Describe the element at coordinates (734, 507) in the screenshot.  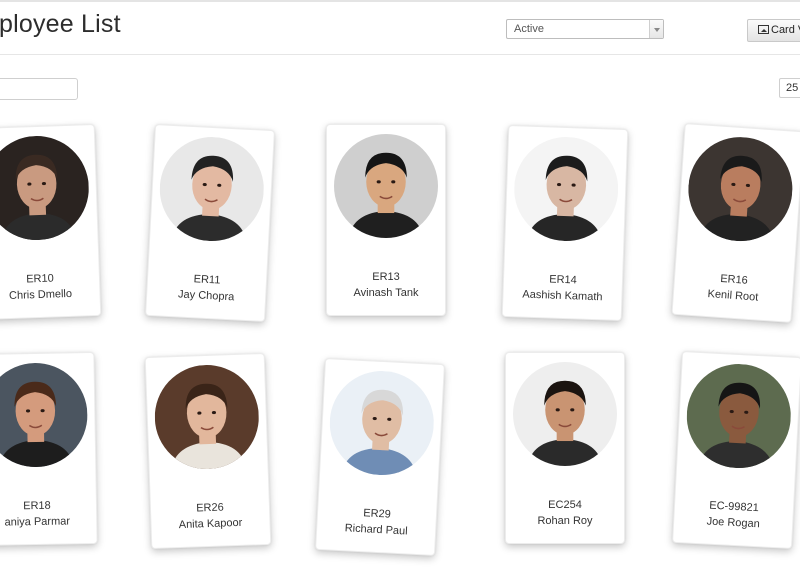
I see `employee-code: EC-99821` at that location.